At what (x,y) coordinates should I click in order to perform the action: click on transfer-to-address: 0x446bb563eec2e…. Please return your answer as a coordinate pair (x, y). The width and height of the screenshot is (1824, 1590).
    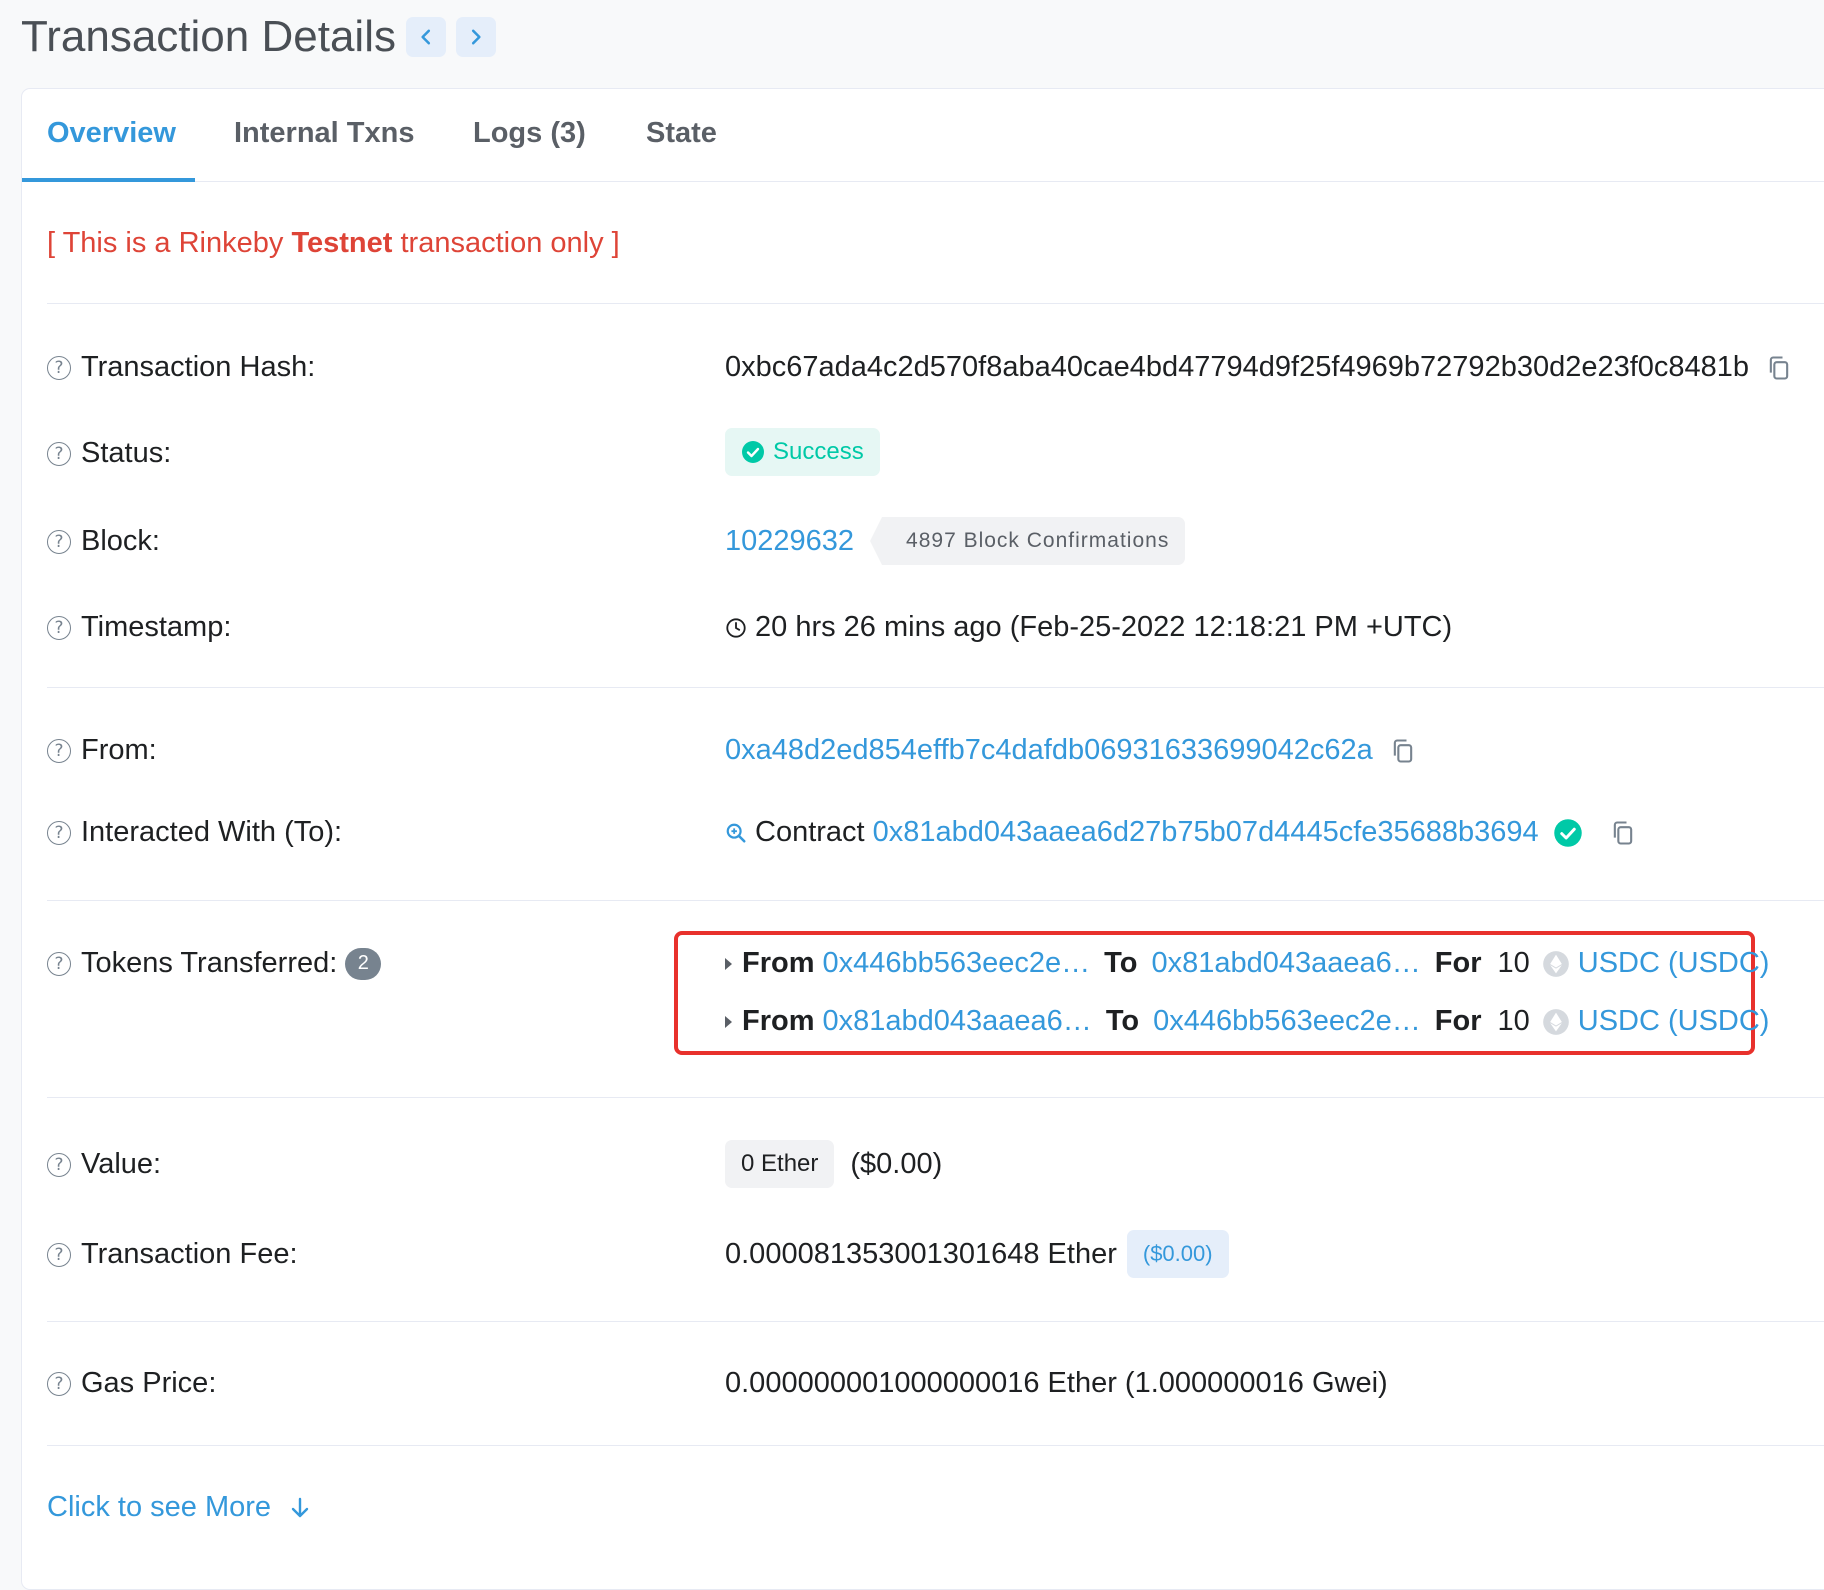
    Looking at the image, I should click on (1287, 1021).